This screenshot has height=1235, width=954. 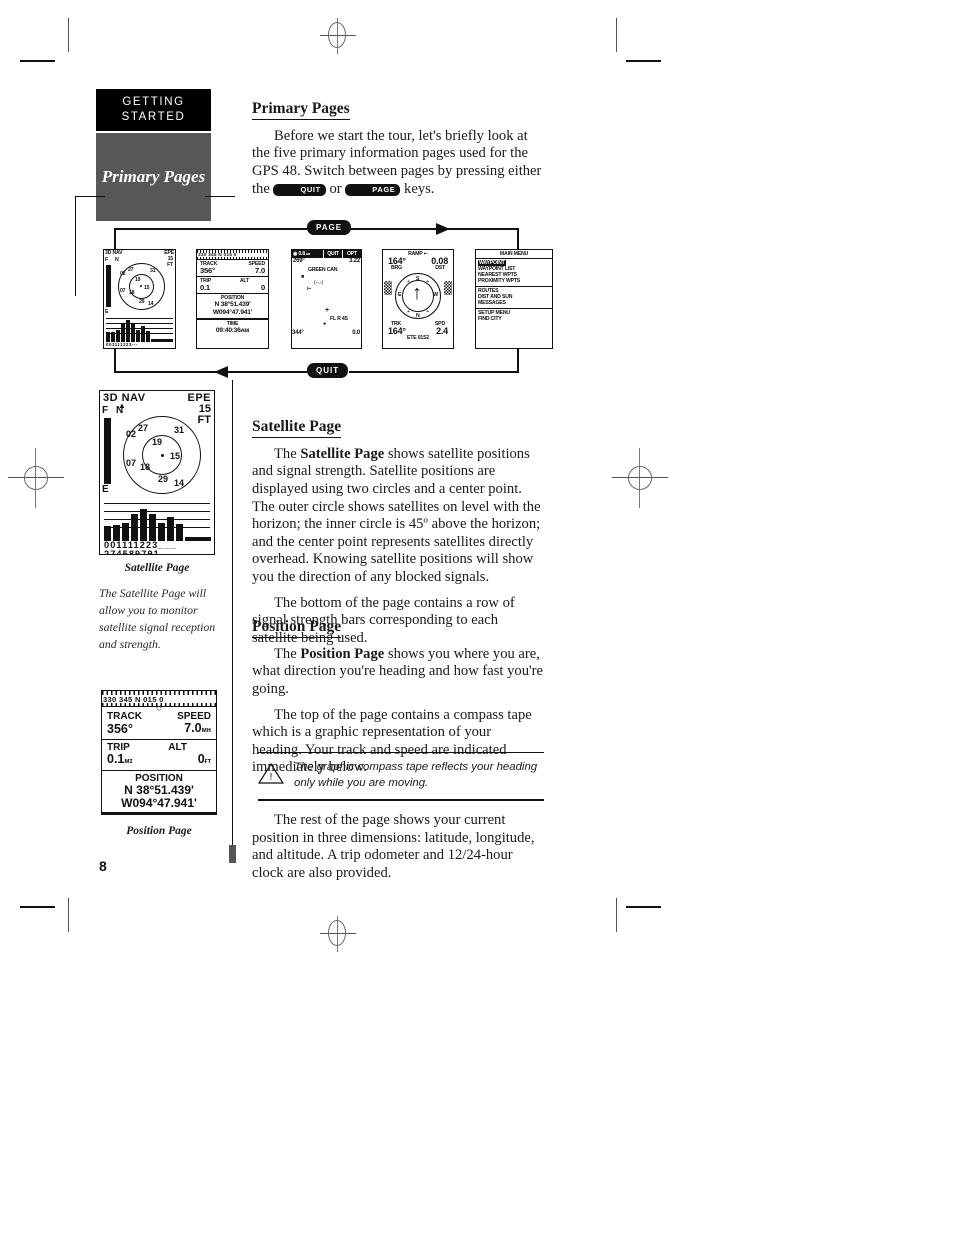 What do you see at coordinates (217, 255) in the screenshot?
I see `mini-pos-tape: 330 345 N 015 0` at bounding box center [217, 255].